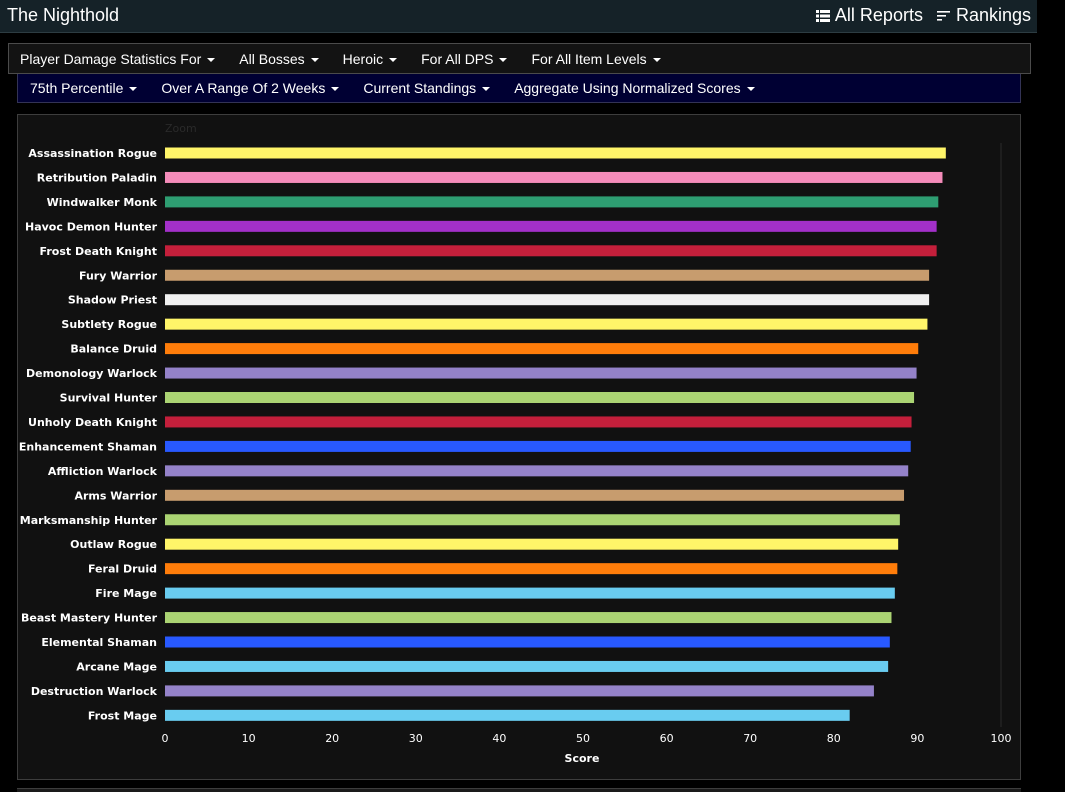  I want to click on list-icon, so click(822, 15).